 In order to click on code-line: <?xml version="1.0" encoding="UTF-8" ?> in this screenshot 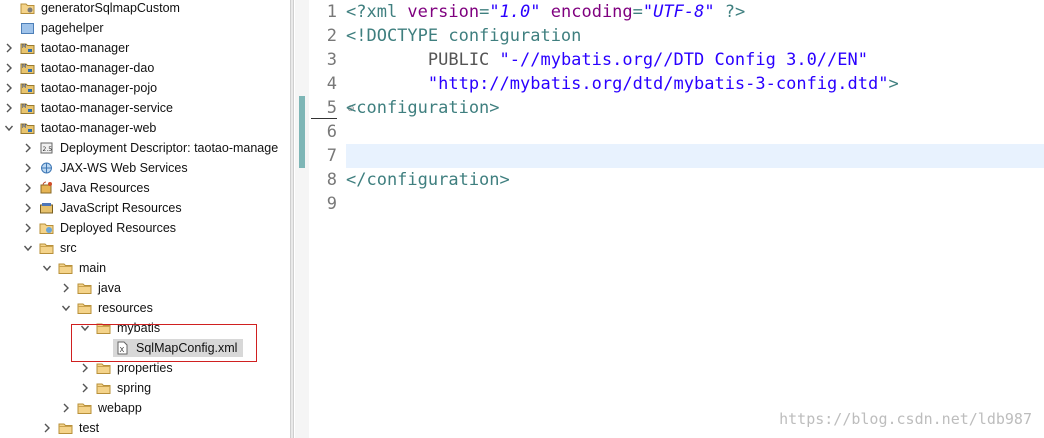, I will do `click(695, 12)`.